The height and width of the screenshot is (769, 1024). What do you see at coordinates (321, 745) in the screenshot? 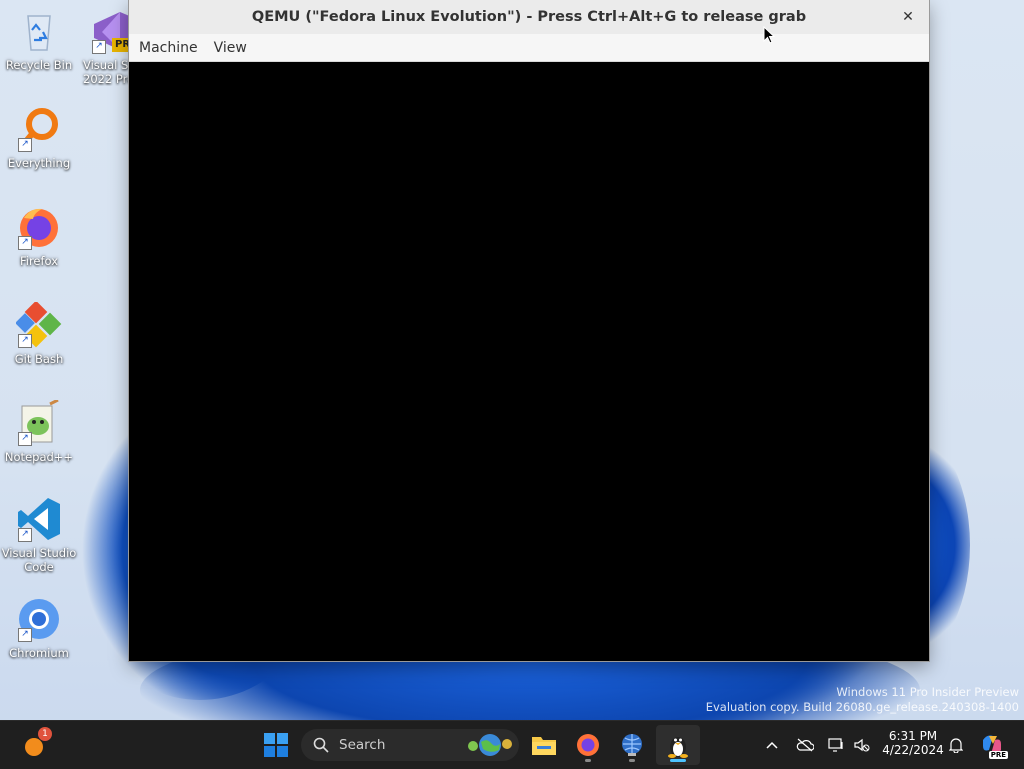
I see `search-icon` at bounding box center [321, 745].